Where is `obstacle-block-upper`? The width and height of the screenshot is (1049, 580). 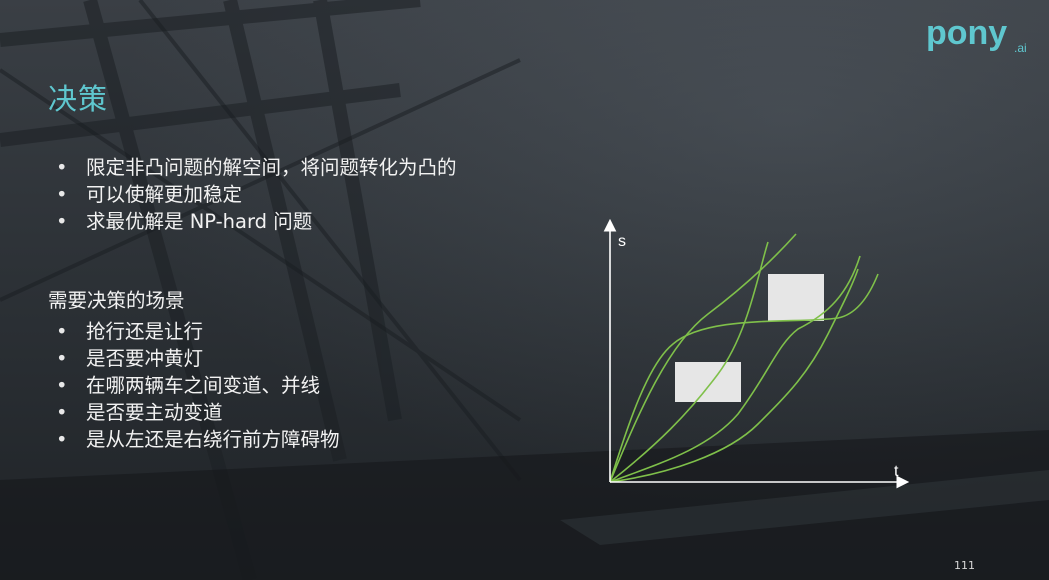 obstacle-block-upper is located at coordinates (796, 297).